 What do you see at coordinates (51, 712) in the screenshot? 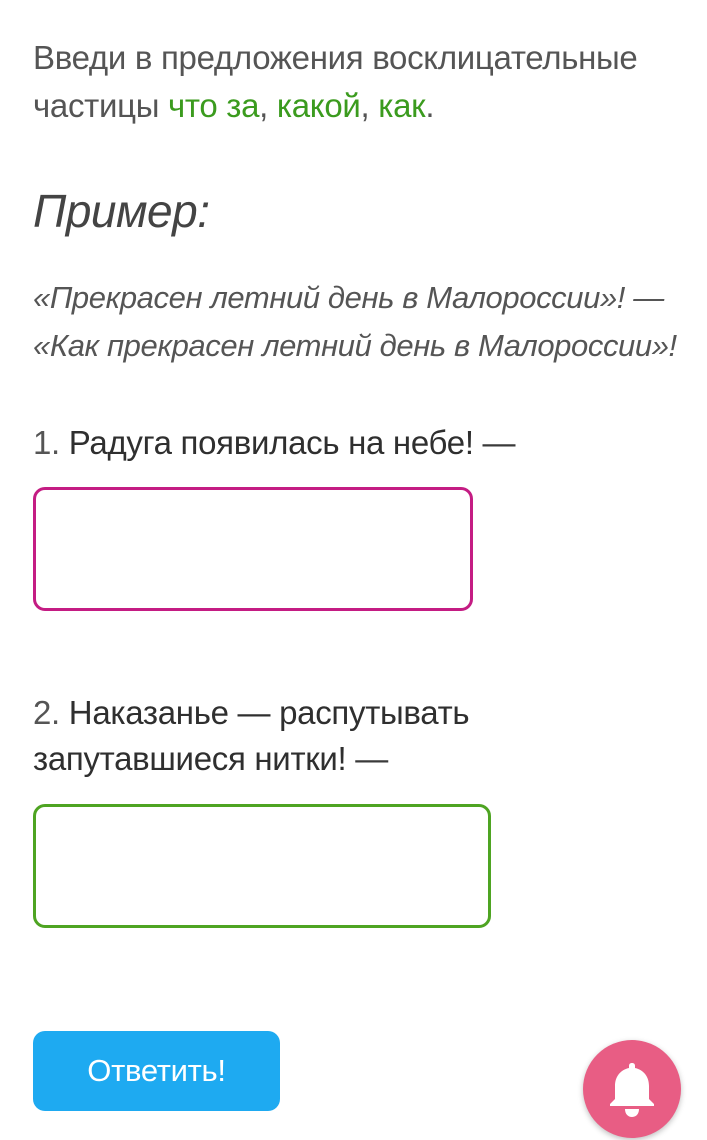
I see `question-number: 2.` at bounding box center [51, 712].